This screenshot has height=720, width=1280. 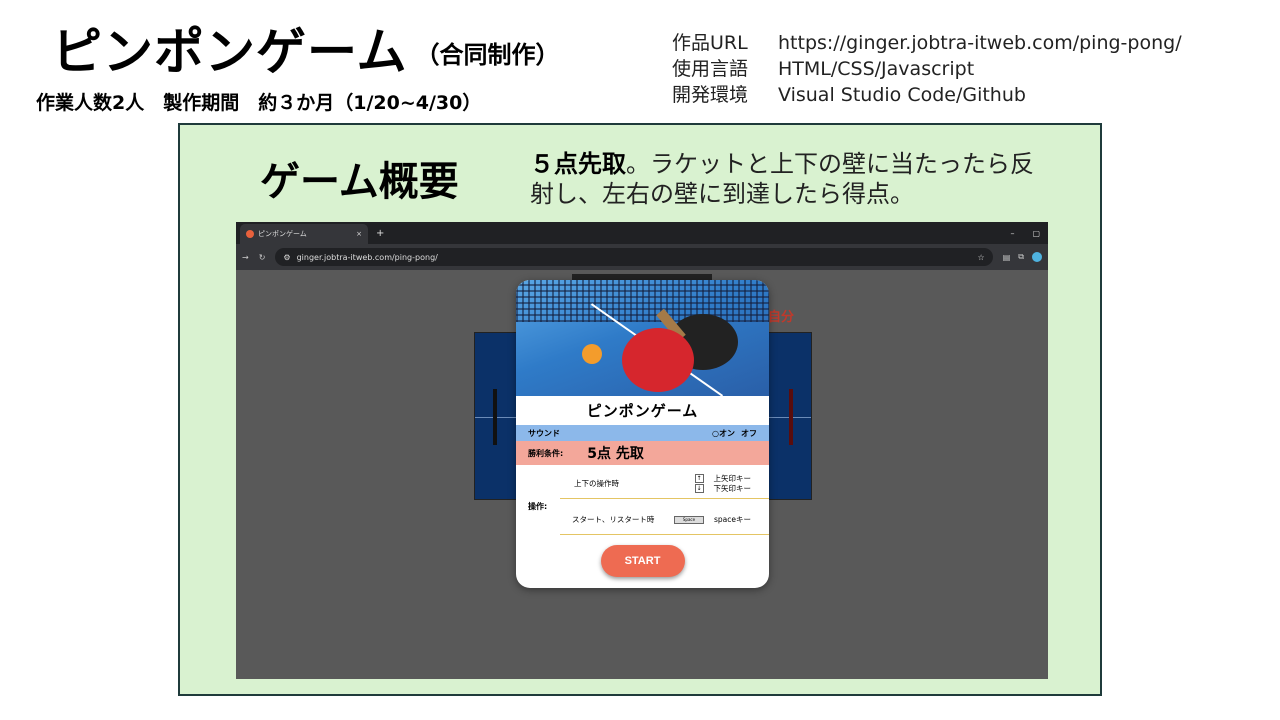 I want to click on info-value: Visual Studio Code/Github, so click(x=902, y=95).